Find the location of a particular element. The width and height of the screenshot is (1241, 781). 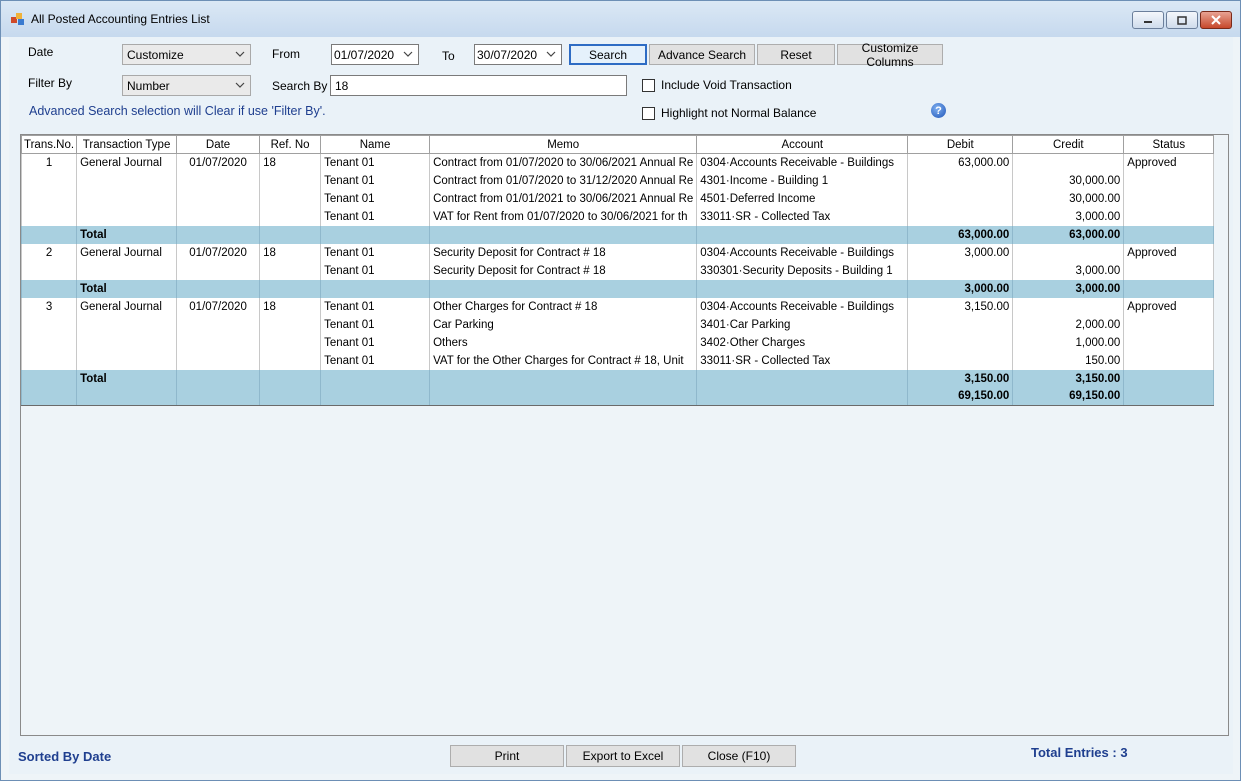

cell-transaction-type: Total is located at coordinates (127, 234).